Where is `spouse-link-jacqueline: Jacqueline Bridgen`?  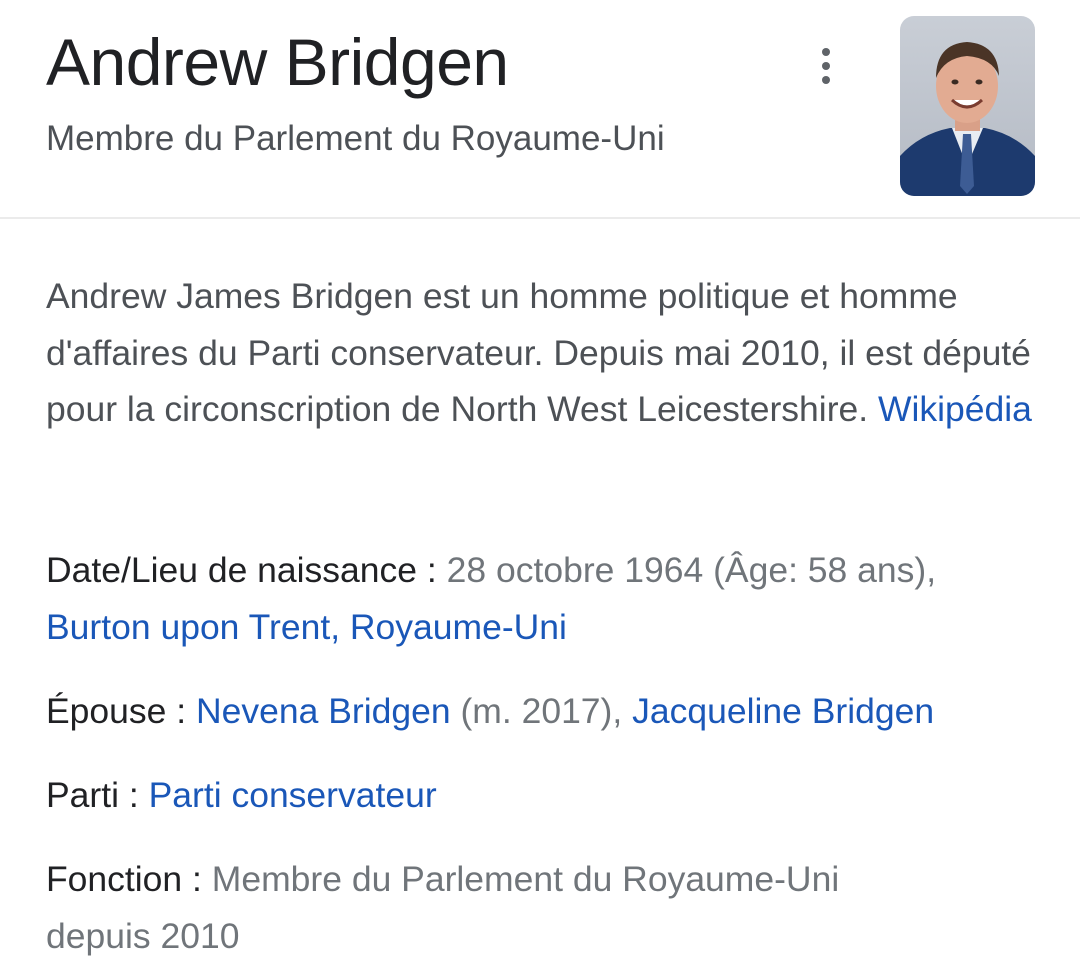 spouse-link-jacqueline: Jacqueline Bridgen is located at coordinates (783, 711).